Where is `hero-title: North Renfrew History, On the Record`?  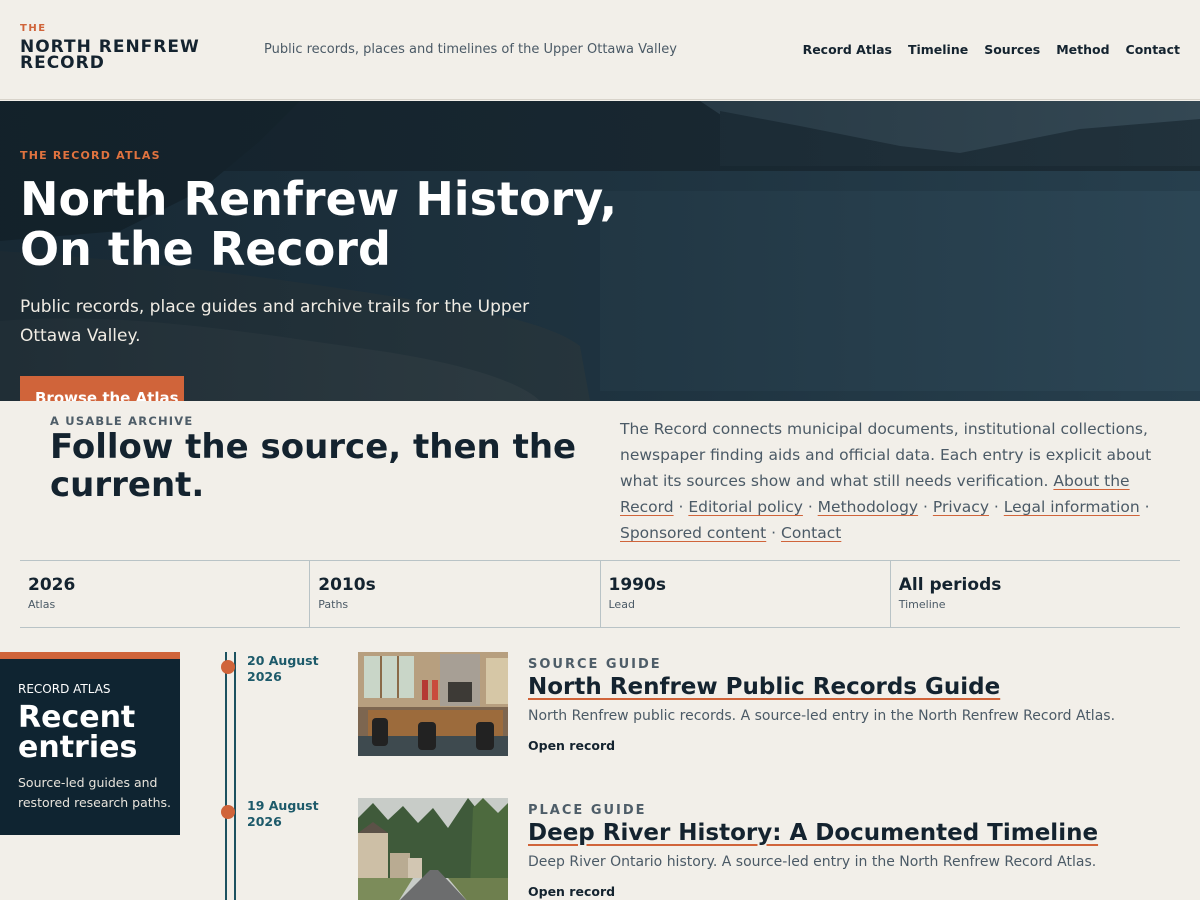
hero-title: North Renfrew History, On the Record is located at coordinates (319, 224).